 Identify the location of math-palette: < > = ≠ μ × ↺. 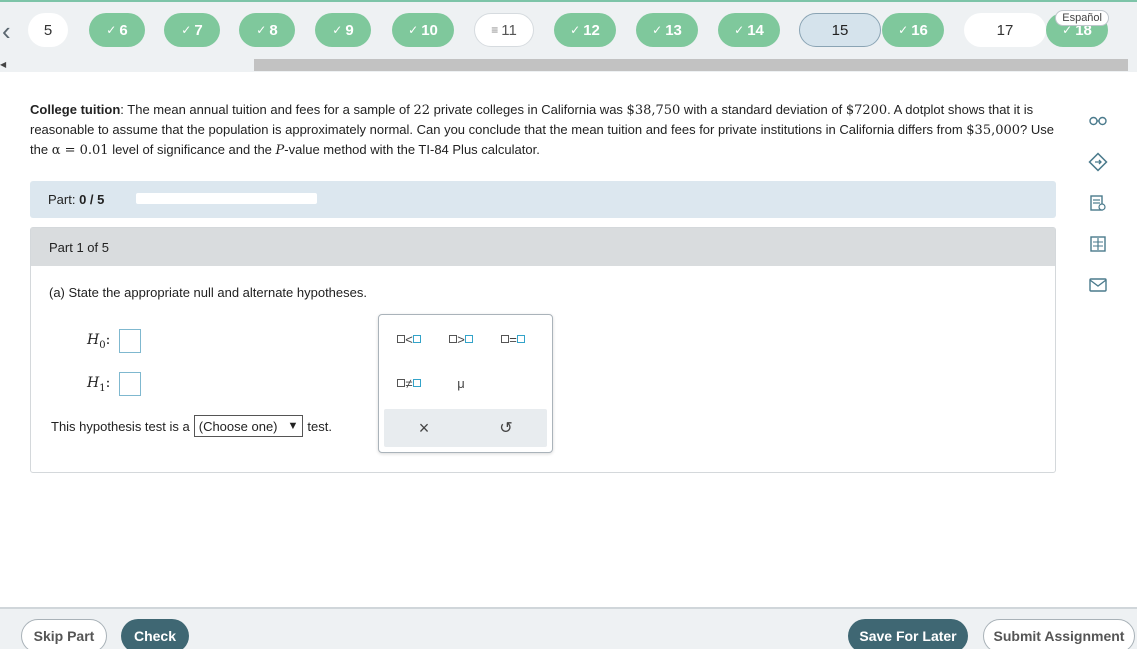
(465, 383).